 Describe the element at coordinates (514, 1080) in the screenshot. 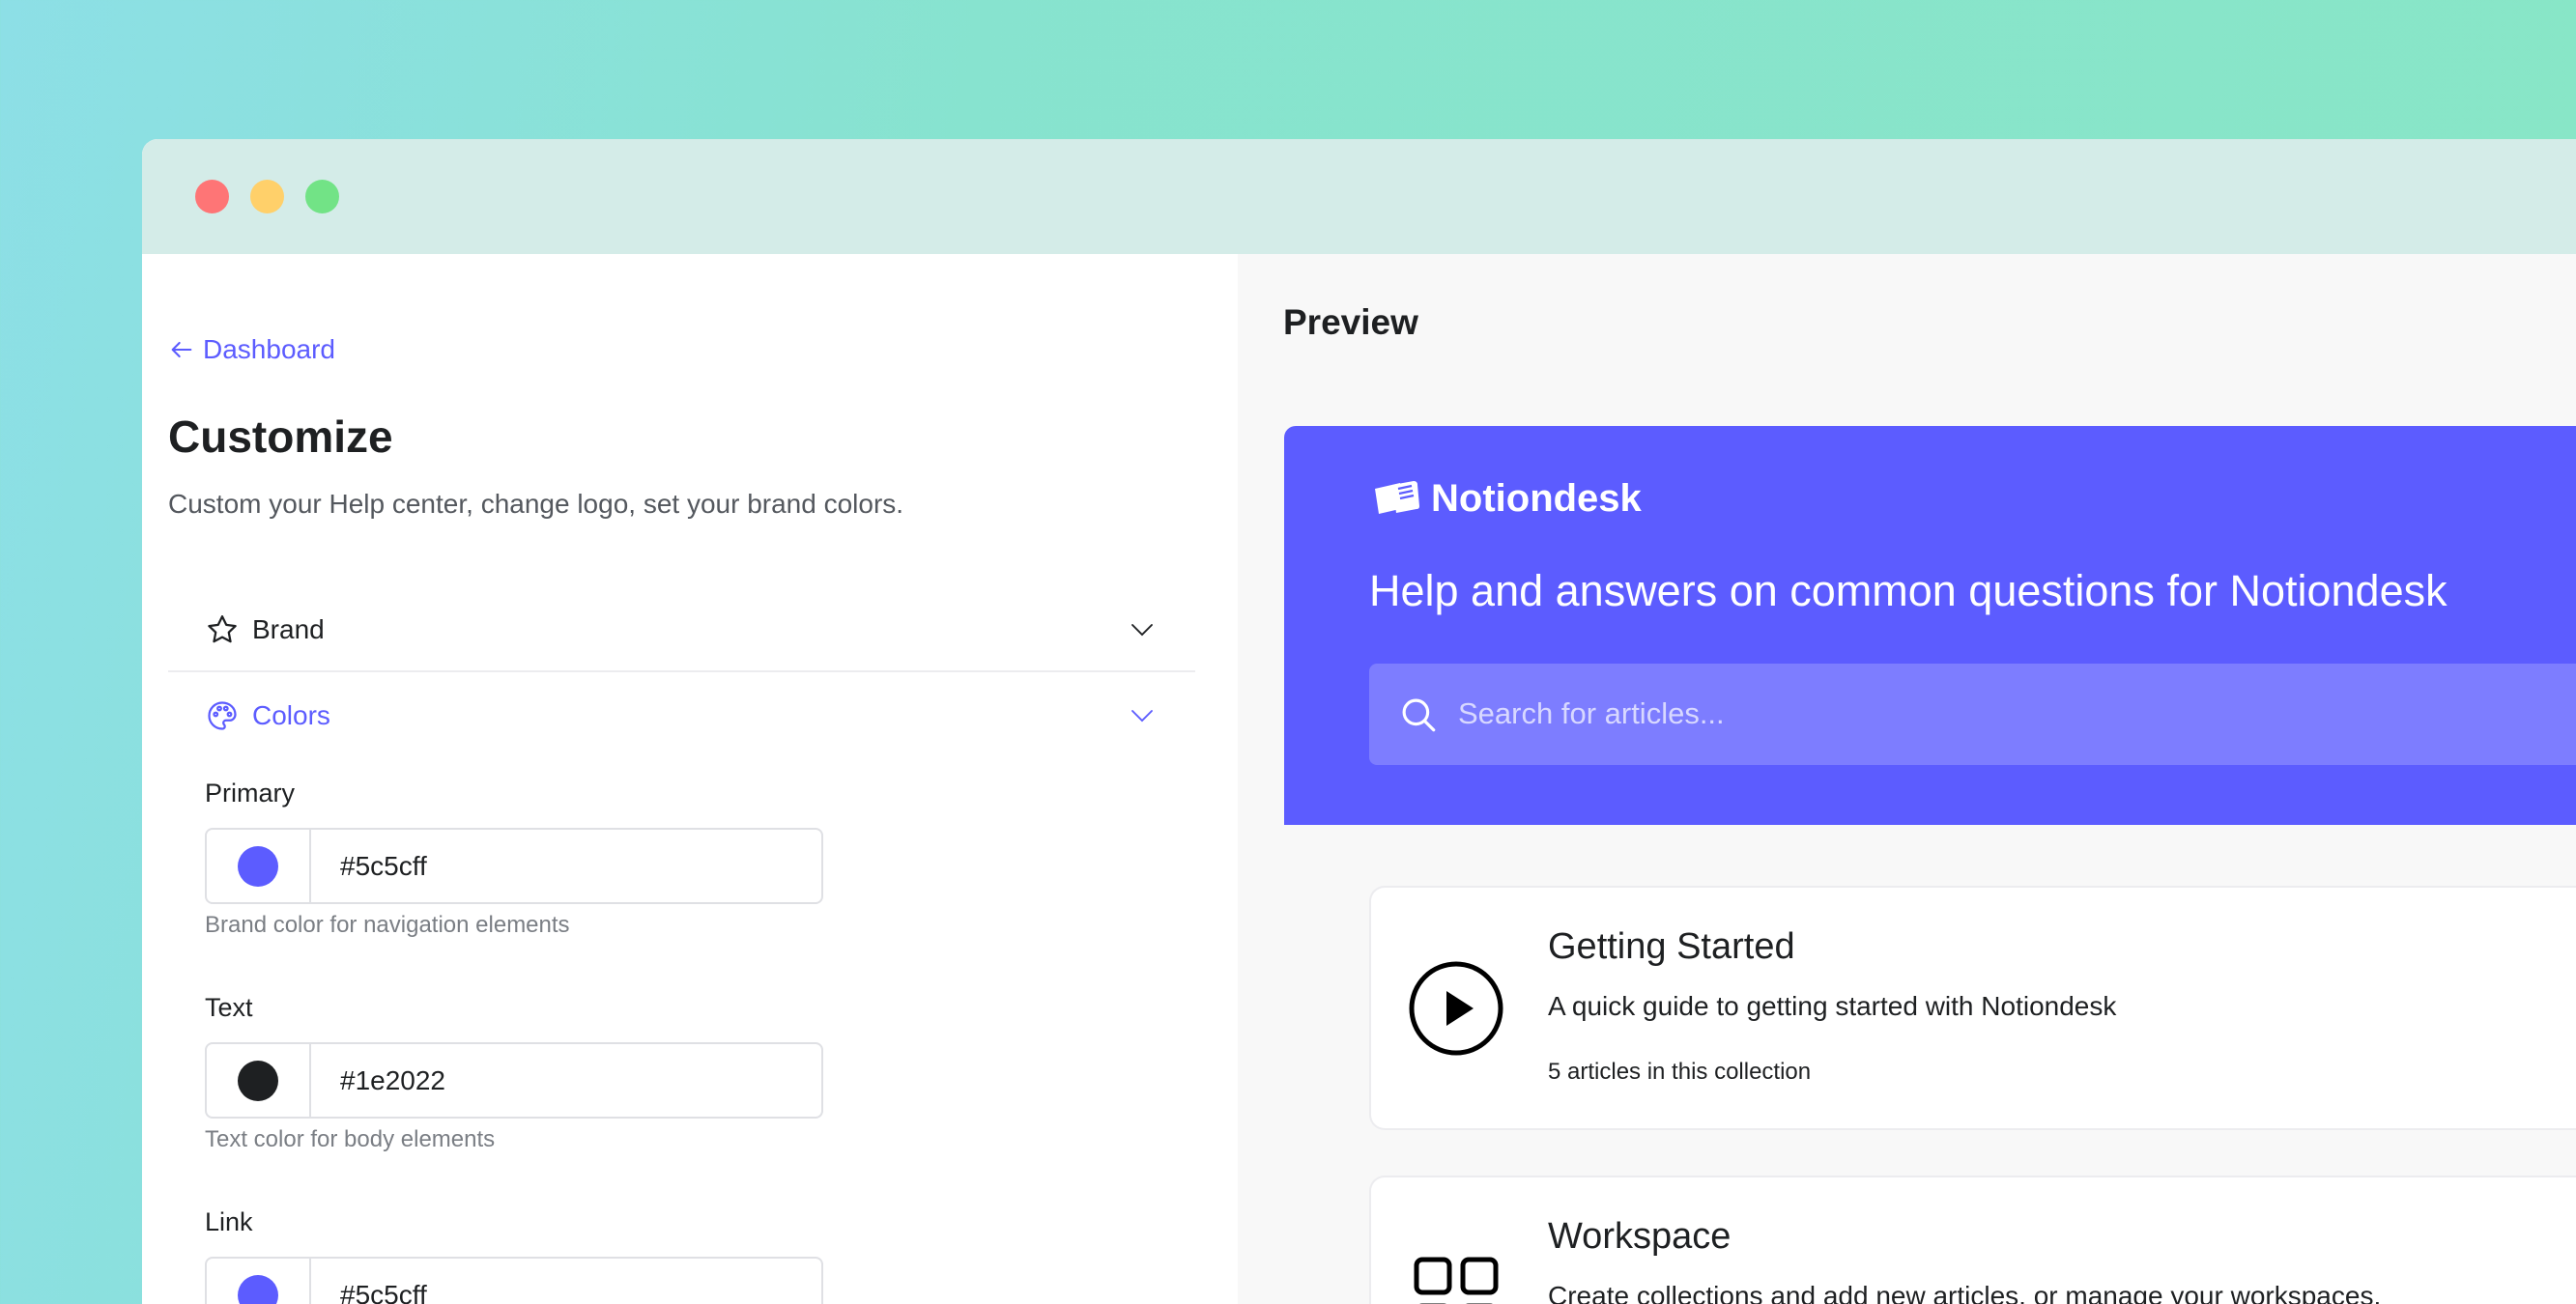

I see `text-color-field: #1e2022` at that location.